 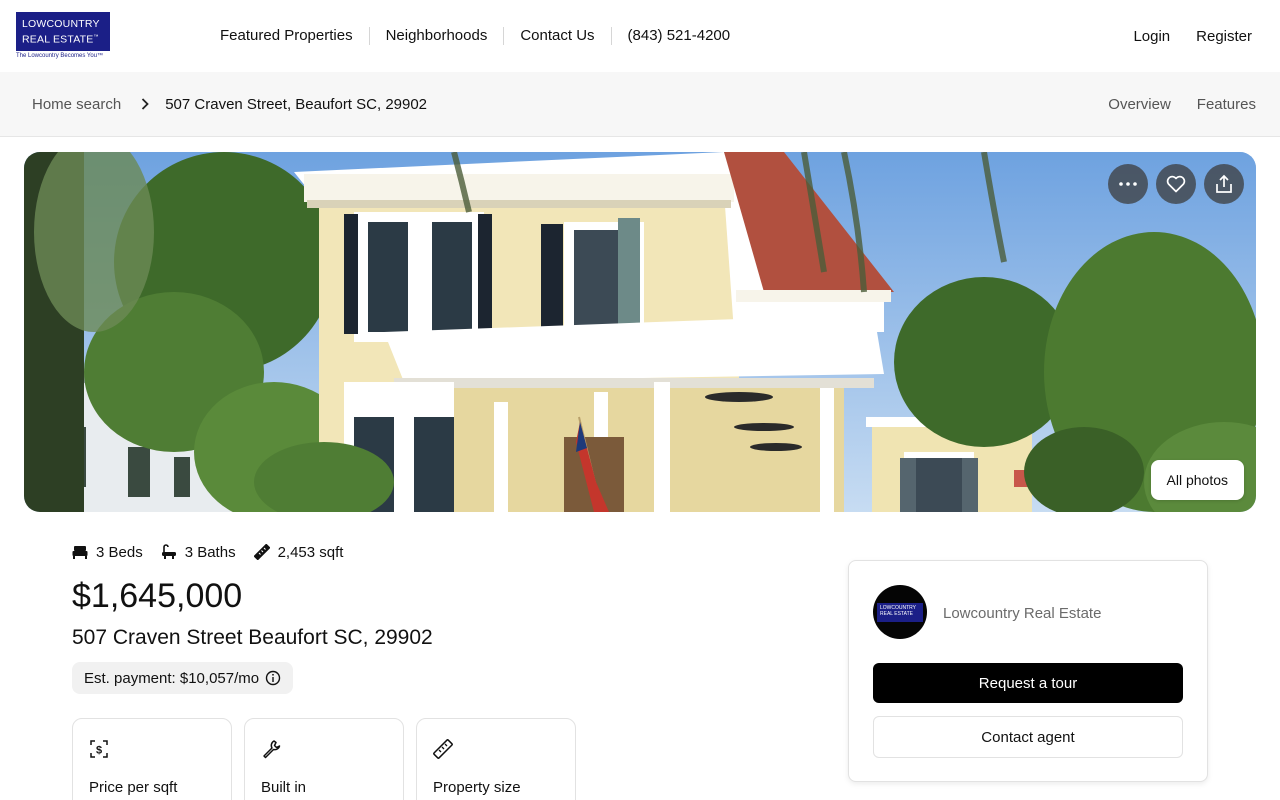 I want to click on price-per-sqft-card: $ Price per sqft, so click(x=152, y=759).